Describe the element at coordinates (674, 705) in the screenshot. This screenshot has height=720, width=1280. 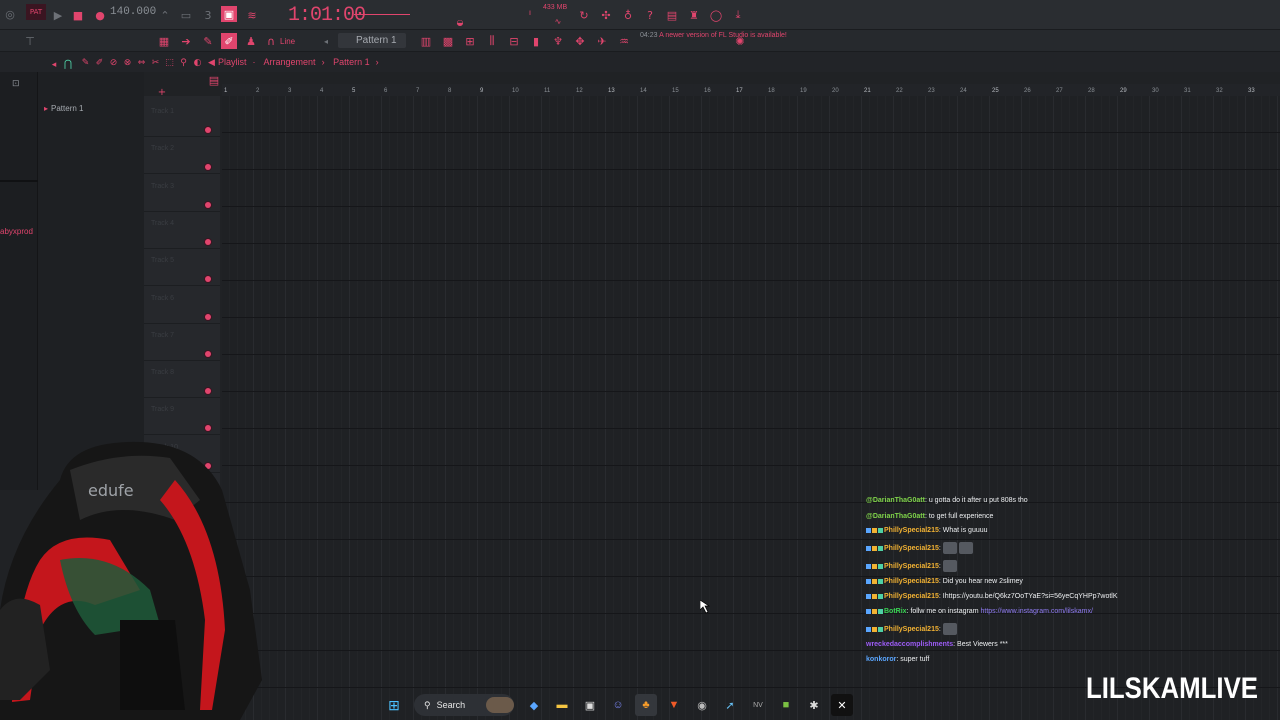
I see `brave-icon: ▼` at that location.